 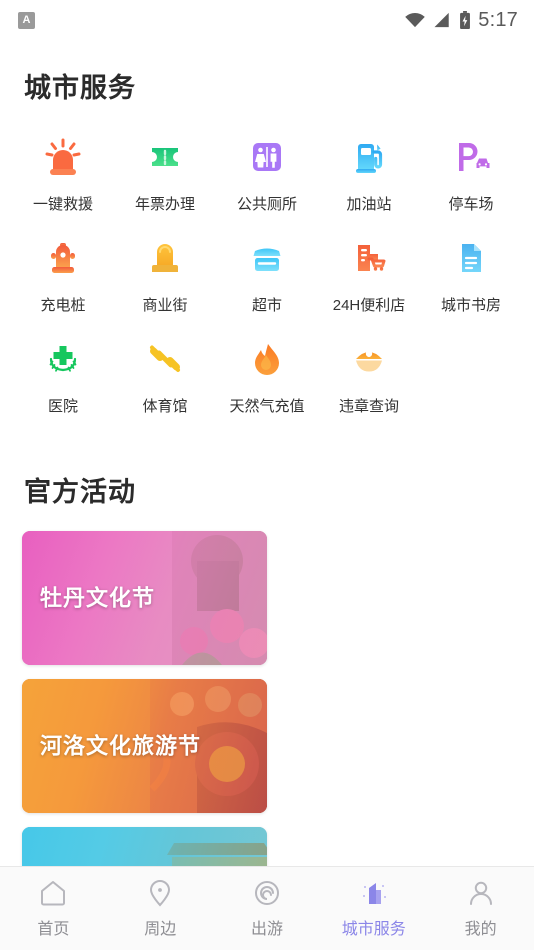 What do you see at coordinates (415, 20) in the screenshot?
I see `wifi-icon` at bounding box center [415, 20].